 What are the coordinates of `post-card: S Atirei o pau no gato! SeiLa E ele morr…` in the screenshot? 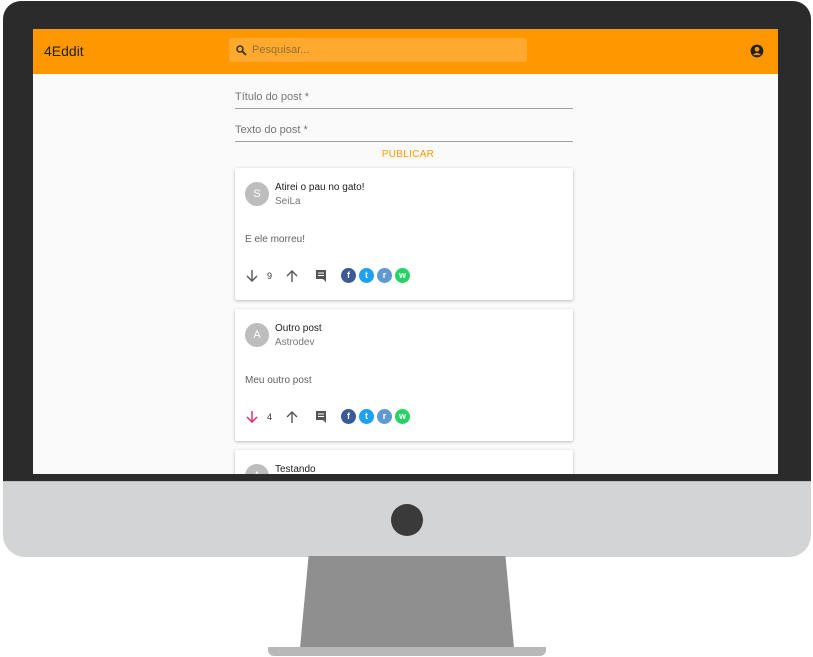 It's located at (404, 234).